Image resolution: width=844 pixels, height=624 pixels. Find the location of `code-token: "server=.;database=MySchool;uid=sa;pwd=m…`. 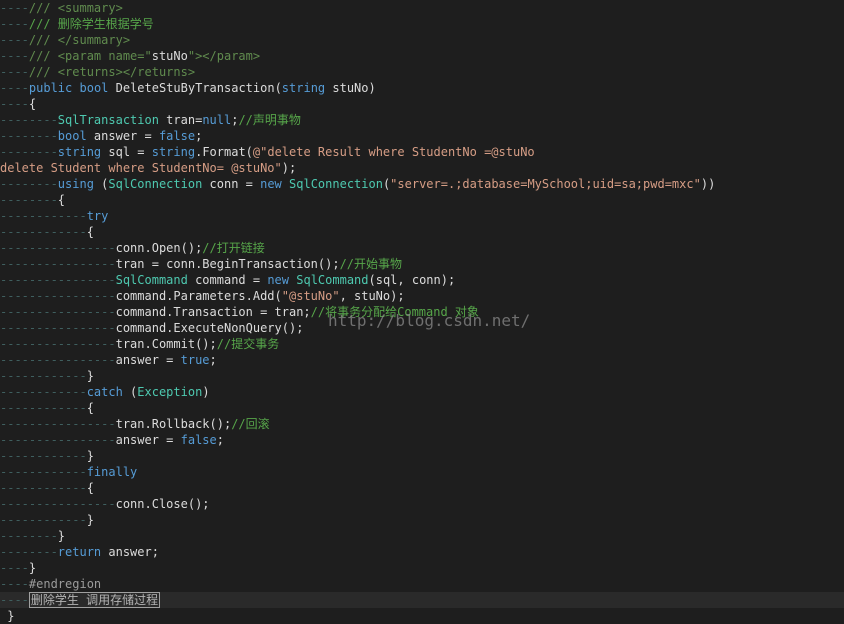

code-token: "server=.;database=MySchool;uid=sa;pwd=m… is located at coordinates (545, 184).